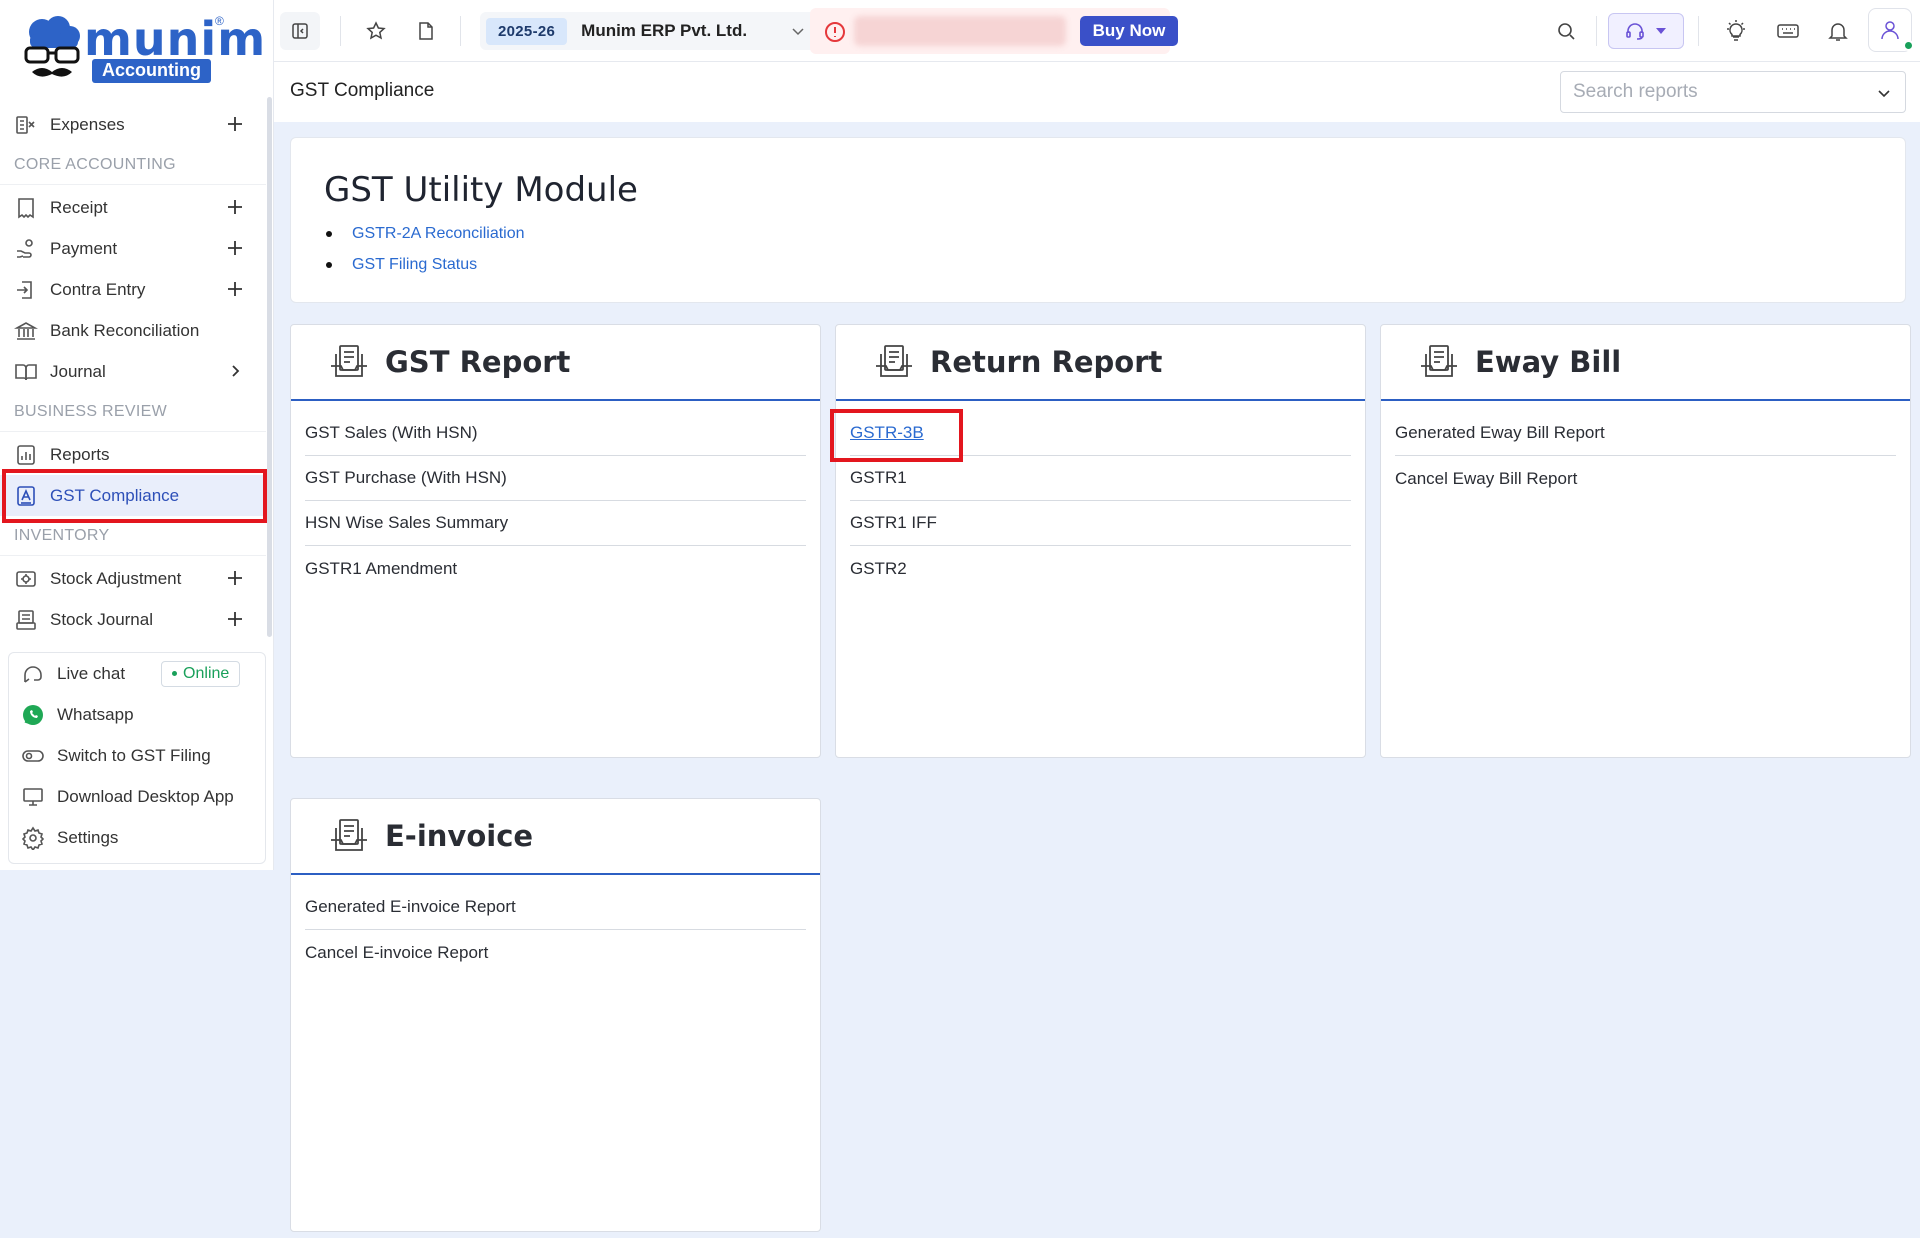  I want to click on search-button, so click(1566, 31).